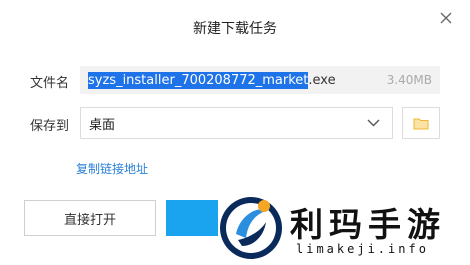  What do you see at coordinates (362, 249) in the screenshot?
I see `watermark-url: limakeji.info` at bounding box center [362, 249].